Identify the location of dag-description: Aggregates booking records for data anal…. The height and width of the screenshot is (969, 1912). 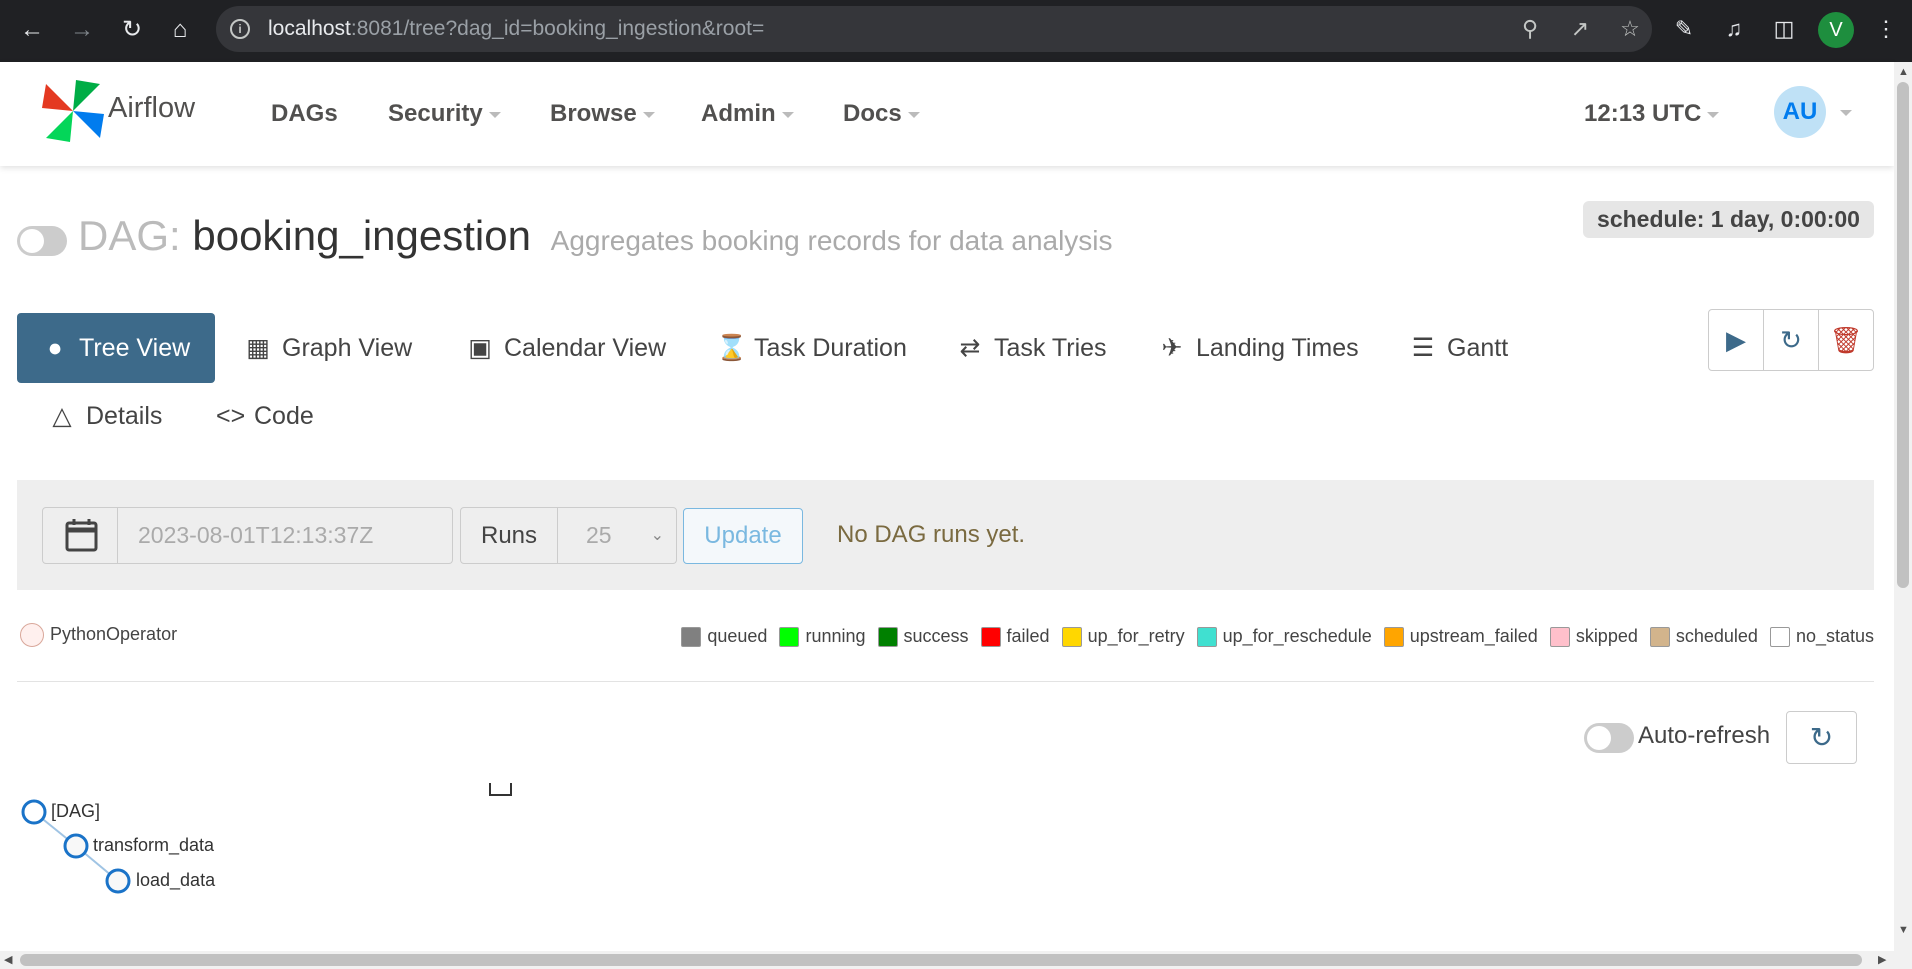
(831, 240).